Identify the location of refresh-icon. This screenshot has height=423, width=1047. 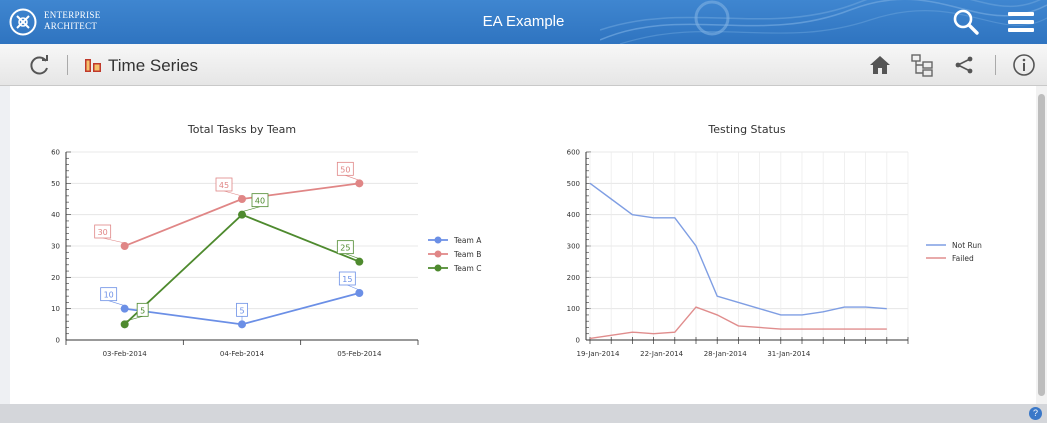
(40, 65).